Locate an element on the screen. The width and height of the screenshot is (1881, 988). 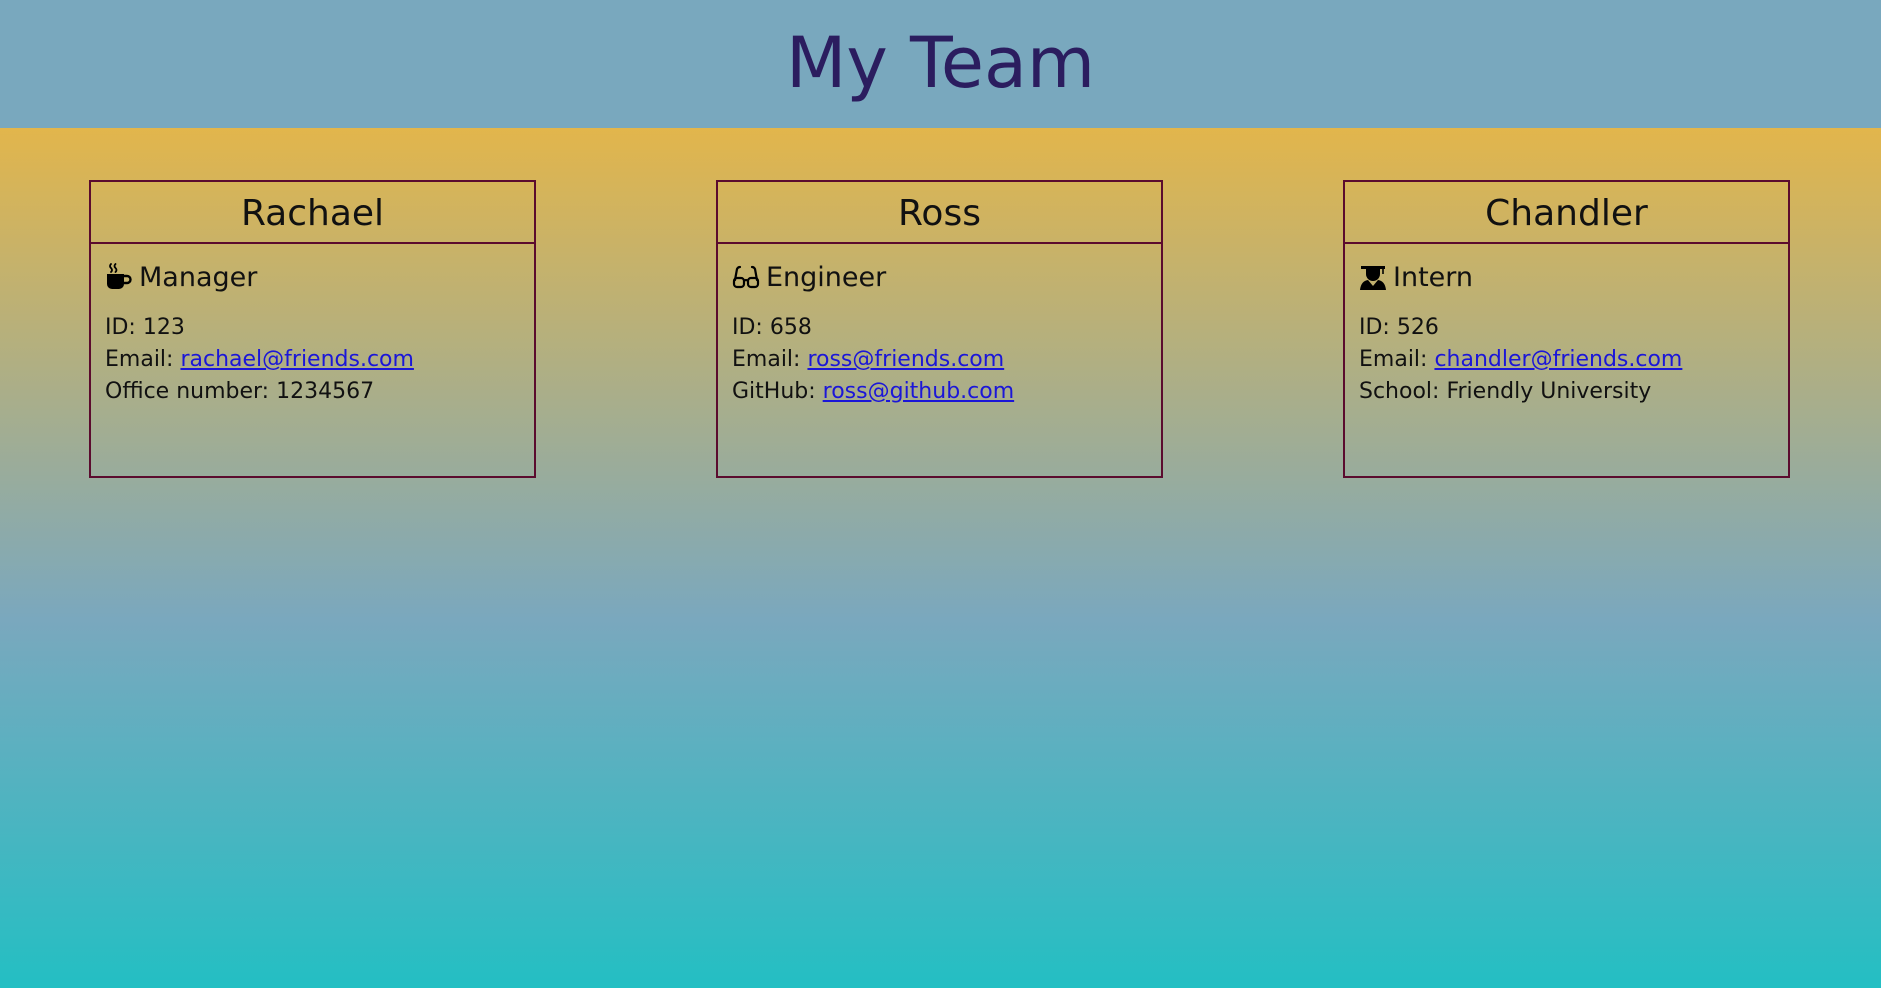
github-link: ross@github.com is located at coordinates (918, 391).